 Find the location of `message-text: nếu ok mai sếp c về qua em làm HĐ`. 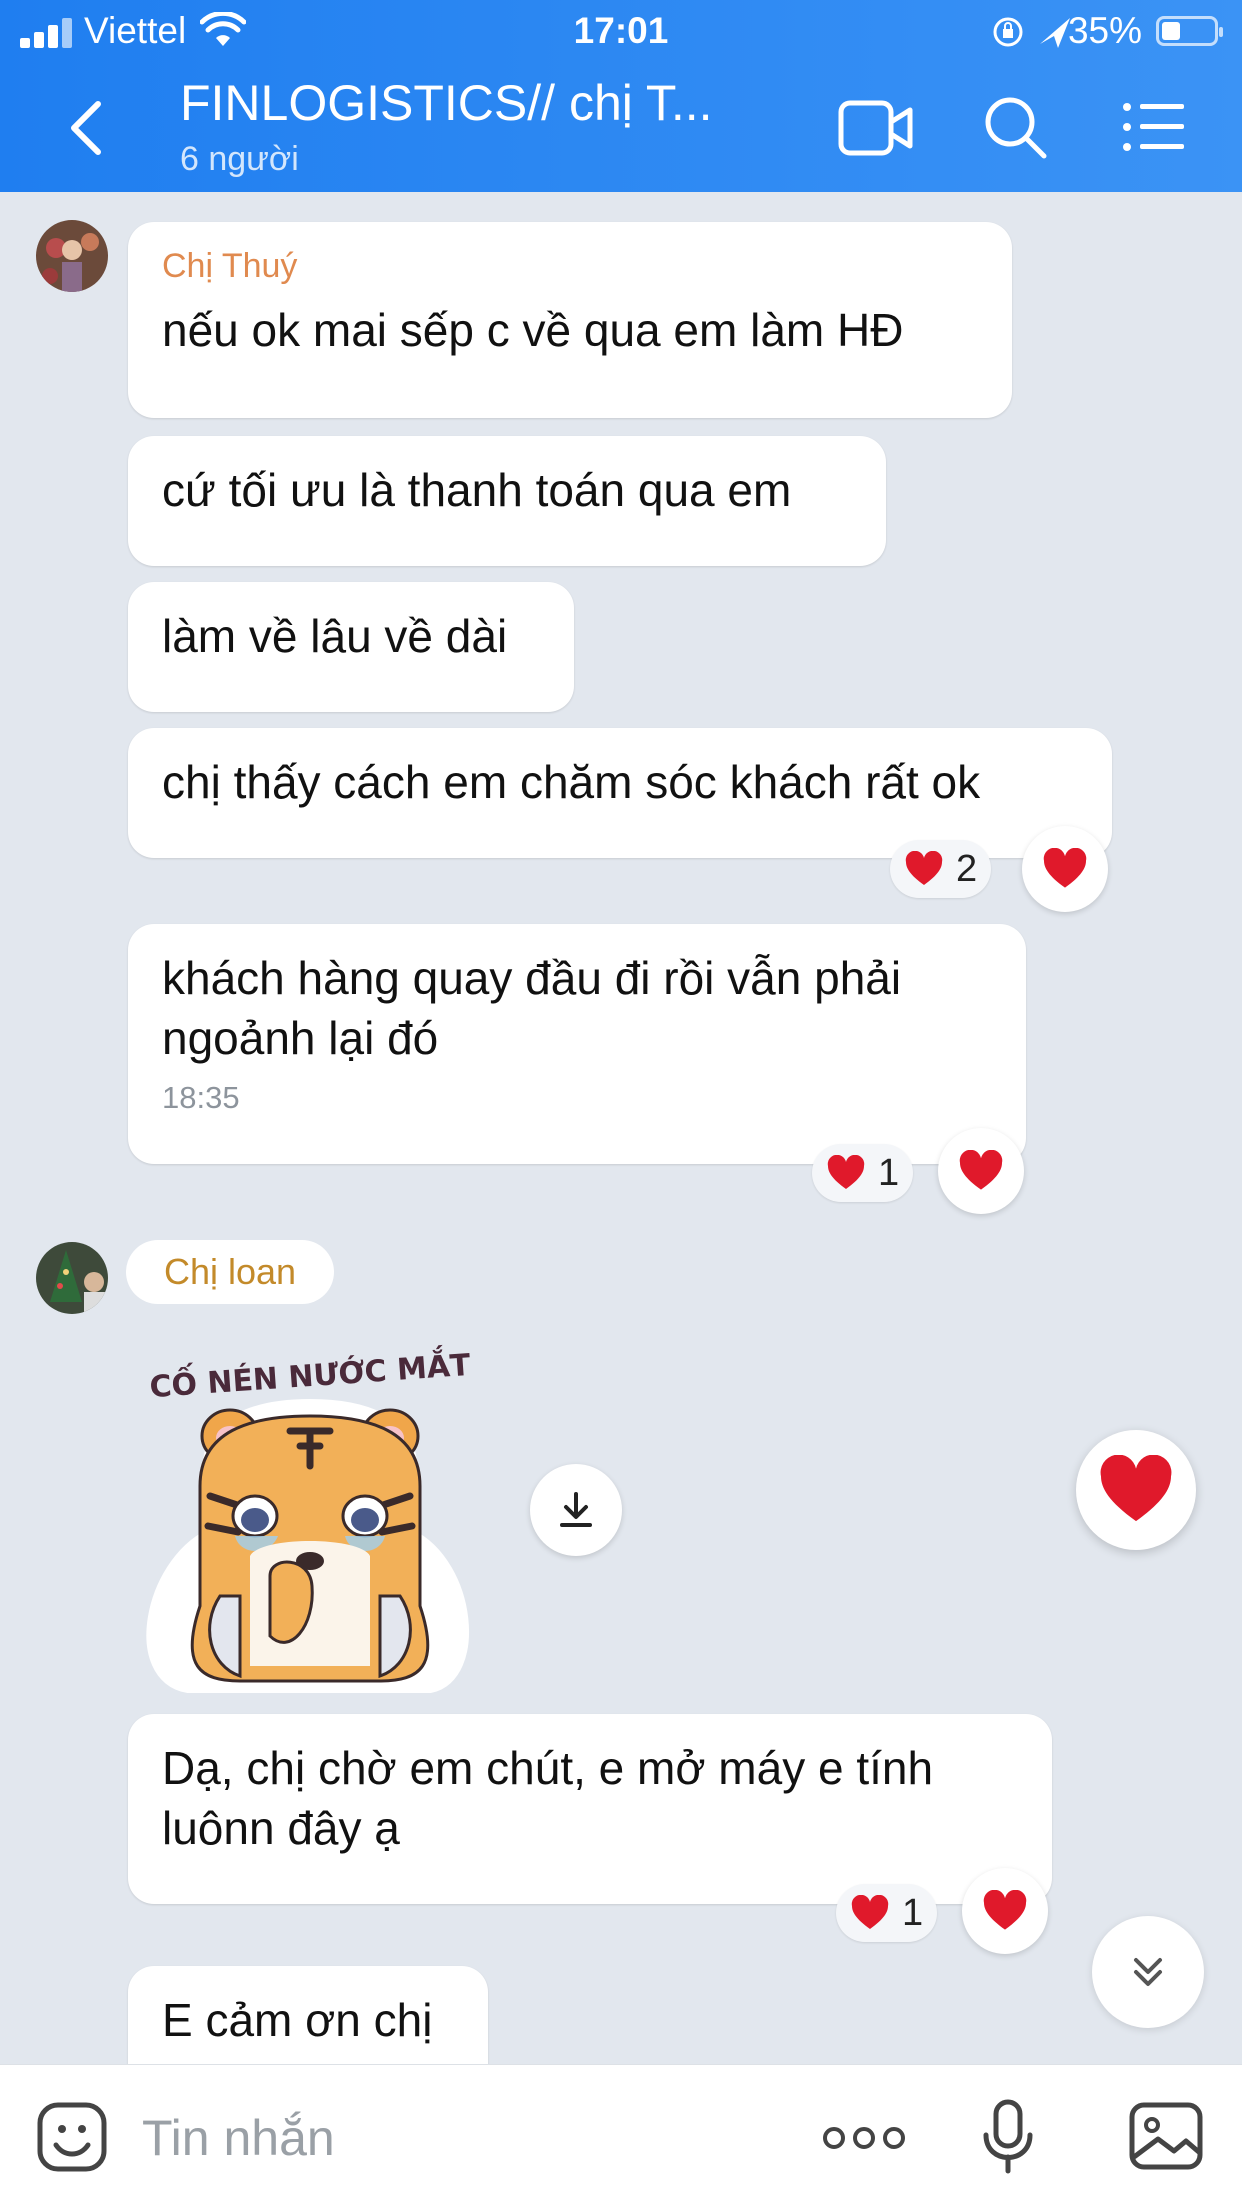

message-text: nếu ok mai sếp c về qua em làm HĐ is located at coordinates (533, 330).